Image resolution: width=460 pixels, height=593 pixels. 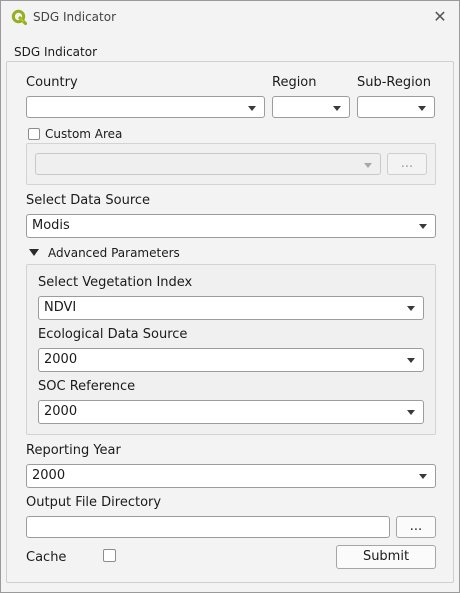 What do you see at coordinates (84, 134) in the screenshot?
I see `custom-area-label: Custom Area` at bounding box center [84, 134].